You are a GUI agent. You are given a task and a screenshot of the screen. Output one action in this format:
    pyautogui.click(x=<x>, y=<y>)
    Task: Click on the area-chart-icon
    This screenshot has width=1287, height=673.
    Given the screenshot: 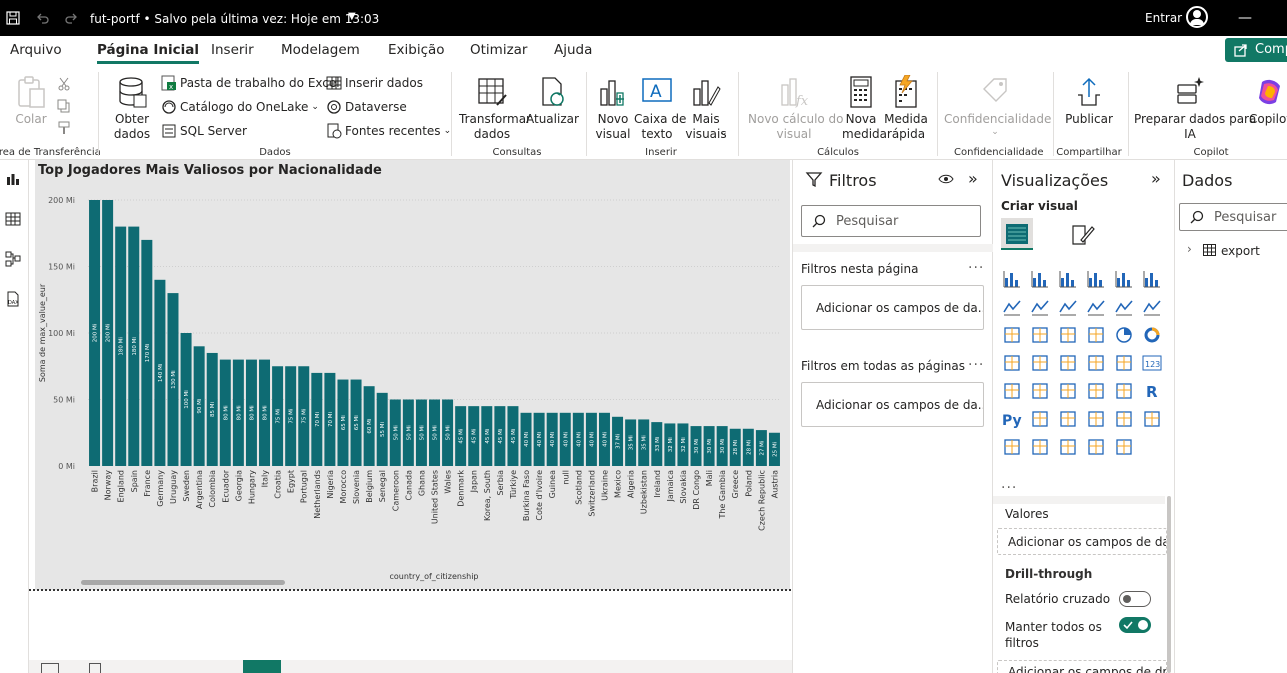 What is the action you would take?
    pyautogui.click(x=1040, y=307)
    